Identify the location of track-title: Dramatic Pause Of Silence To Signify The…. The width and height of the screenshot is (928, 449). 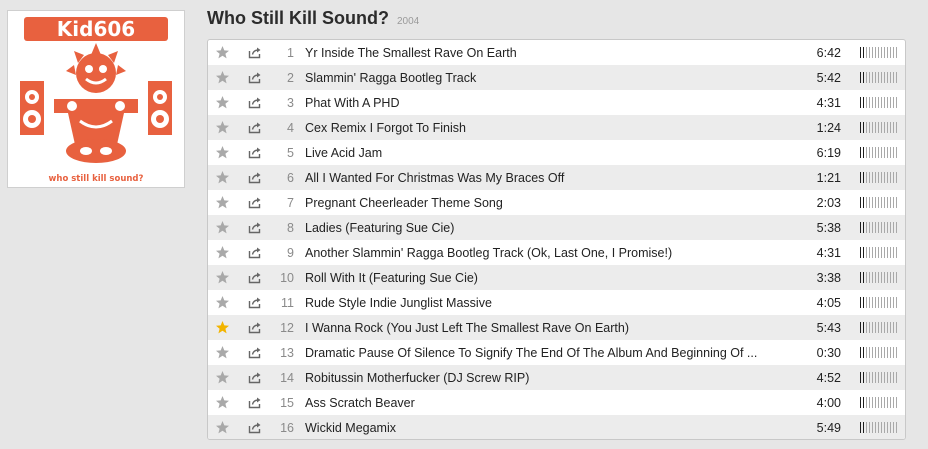
(540, 353).